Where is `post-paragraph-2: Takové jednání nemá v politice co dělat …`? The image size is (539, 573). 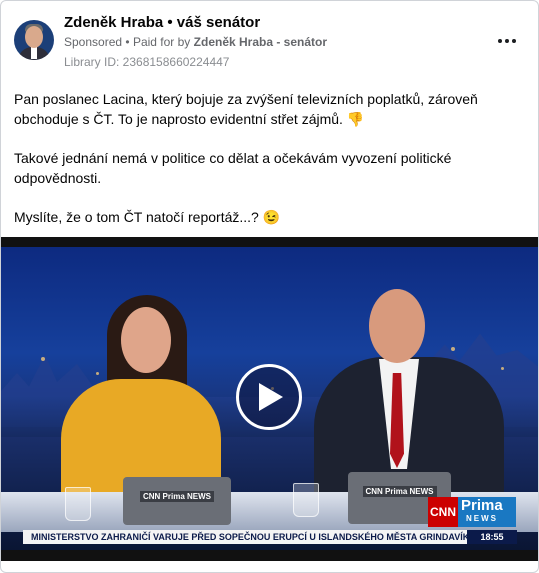 post-paragraph-2: Takové jednání nemá v politice co dělat … is located at coordinates (233, 168).